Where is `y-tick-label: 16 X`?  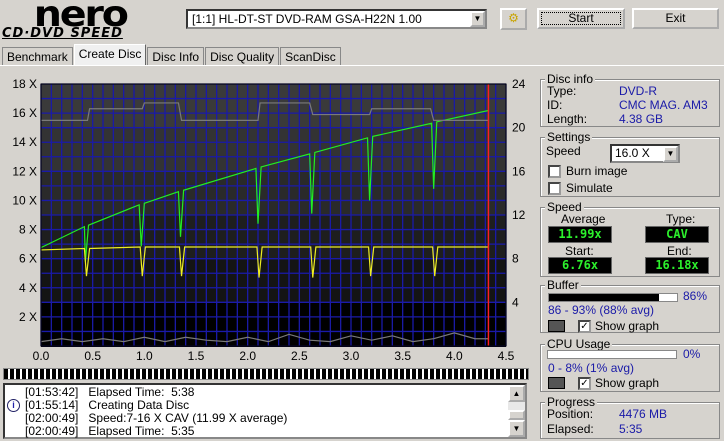 y-tick-label: 16 X is located at coordinates (24, 113).